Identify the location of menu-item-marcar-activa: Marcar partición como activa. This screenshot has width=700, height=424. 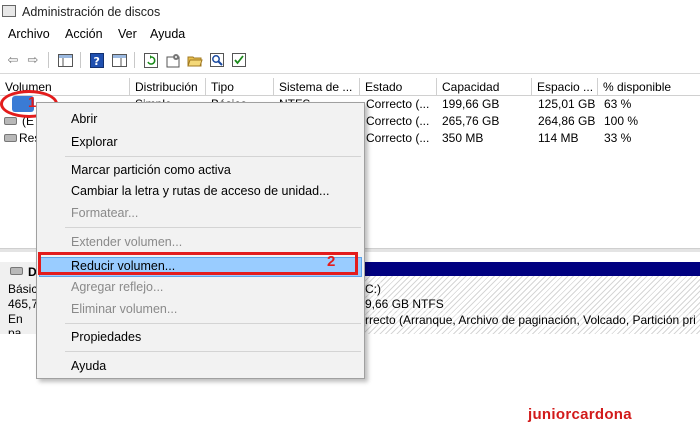
(151, 170).